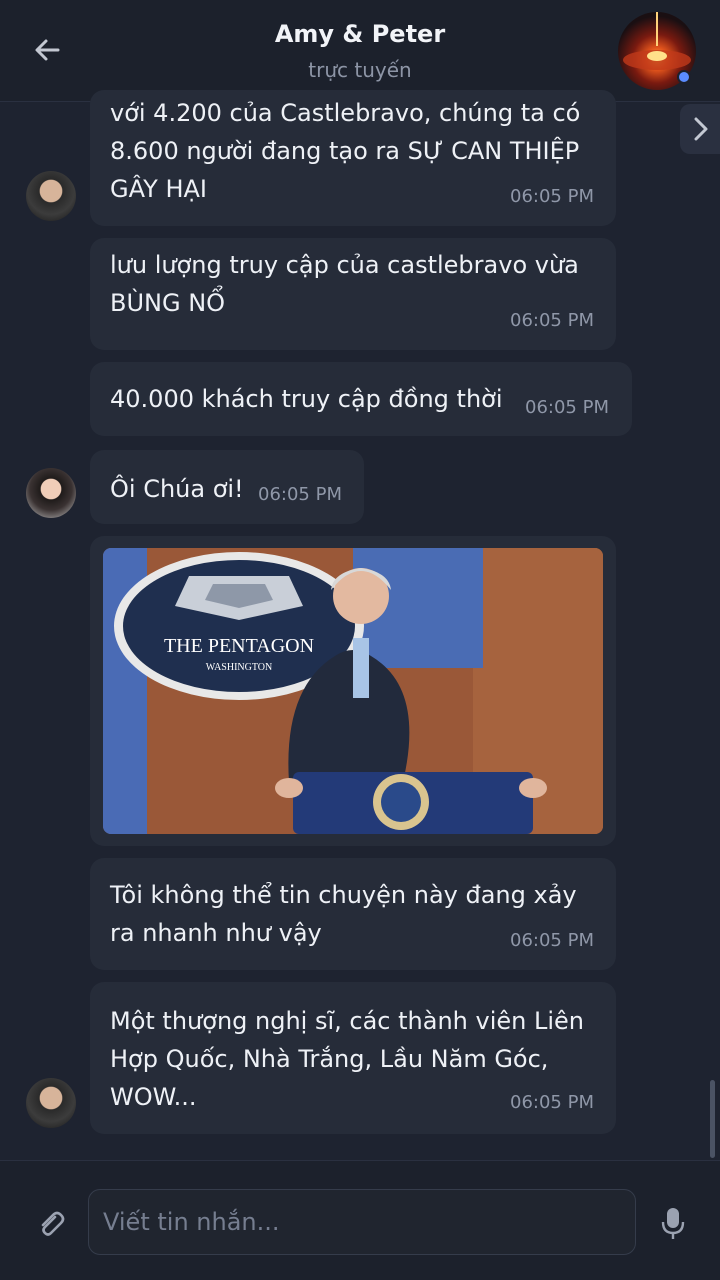 This screenshot has width=720, height=1280. I want to click on chevron-right-icon, so click(701, 129).